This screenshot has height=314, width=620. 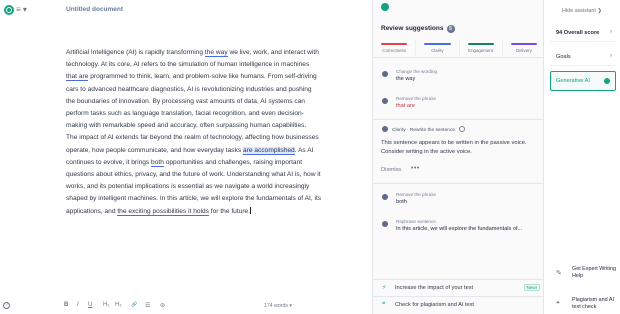 What do you see at coordinates (391, 170) in the screenshot?
I see `dismiss-button: Dismiss` at bounding box center [391, 170].